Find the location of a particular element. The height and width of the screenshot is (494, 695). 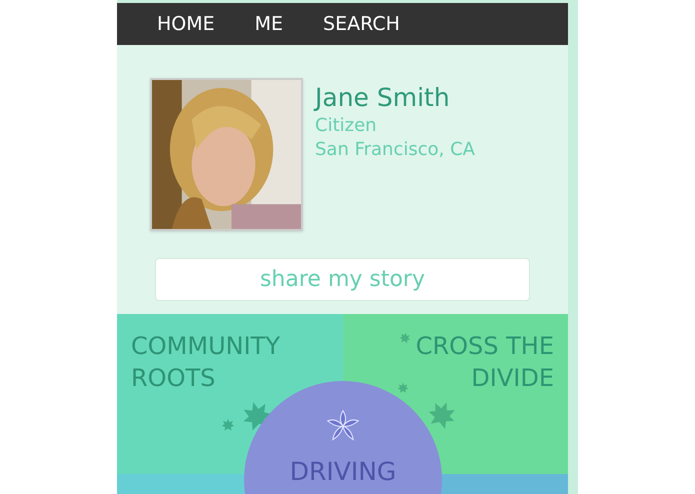

profile-role: Citizen is located at coordinates (346, 126).